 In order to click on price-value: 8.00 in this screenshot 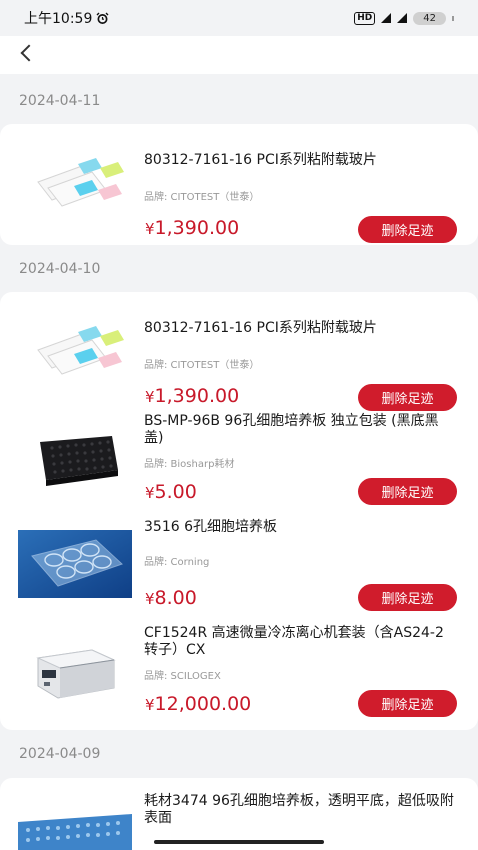, I will do `click(175, 598)`.